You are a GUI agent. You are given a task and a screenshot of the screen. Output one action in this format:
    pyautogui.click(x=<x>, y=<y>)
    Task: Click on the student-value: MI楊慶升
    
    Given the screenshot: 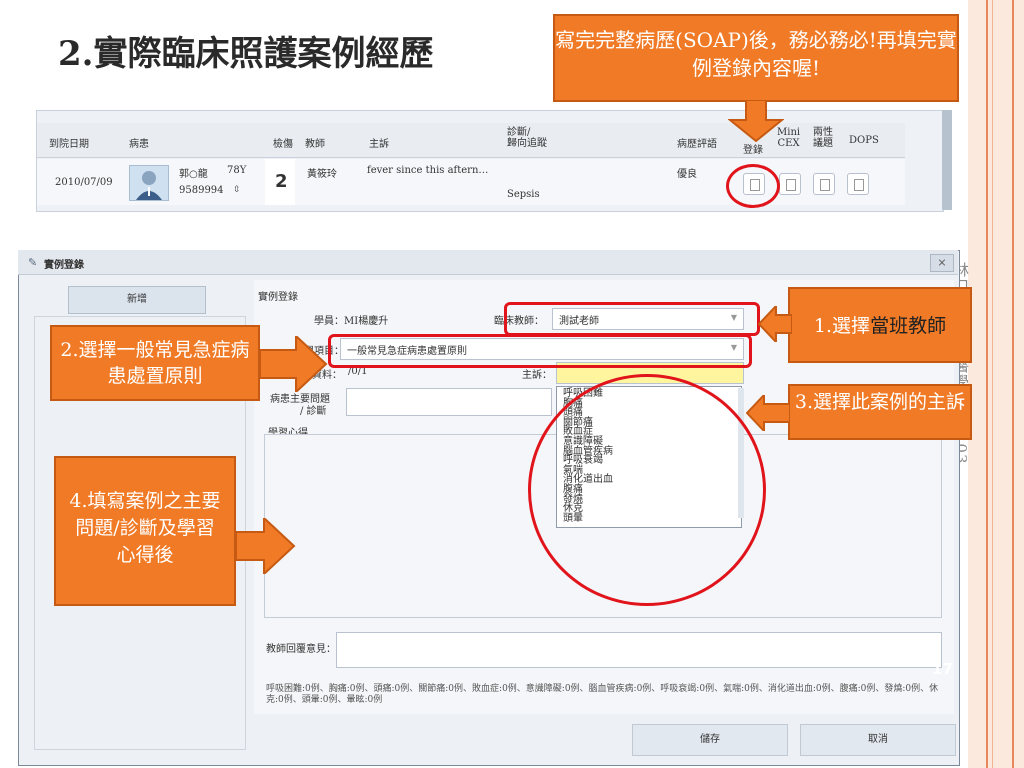 What is the action you would take?
    pyautogui.click(x=366, y=321)
    